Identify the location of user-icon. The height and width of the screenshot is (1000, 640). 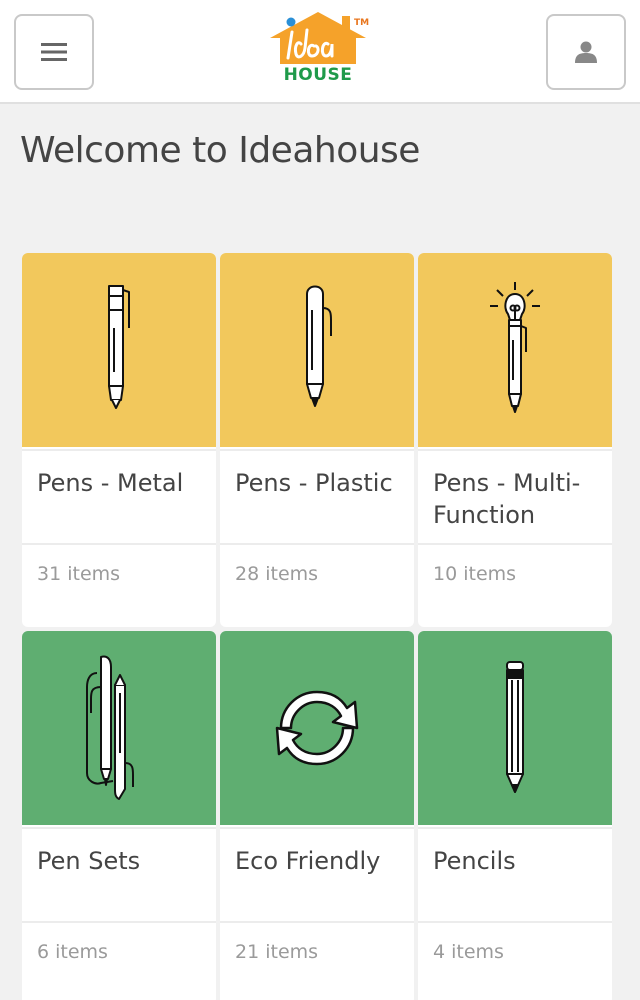
(586, 52).